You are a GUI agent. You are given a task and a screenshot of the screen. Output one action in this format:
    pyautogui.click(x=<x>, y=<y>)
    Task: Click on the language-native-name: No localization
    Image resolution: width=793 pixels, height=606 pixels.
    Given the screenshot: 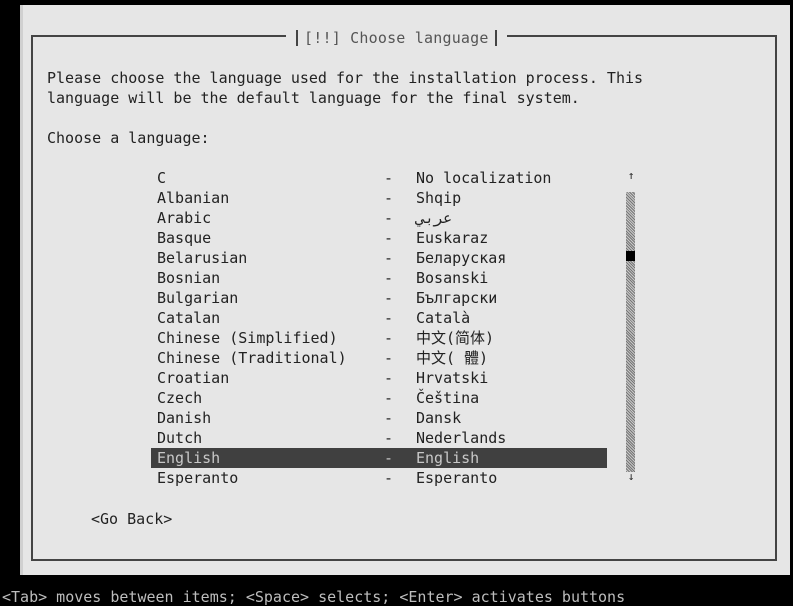 What is the action you would take?
    pyautogui.click(x=484, y=178)
    